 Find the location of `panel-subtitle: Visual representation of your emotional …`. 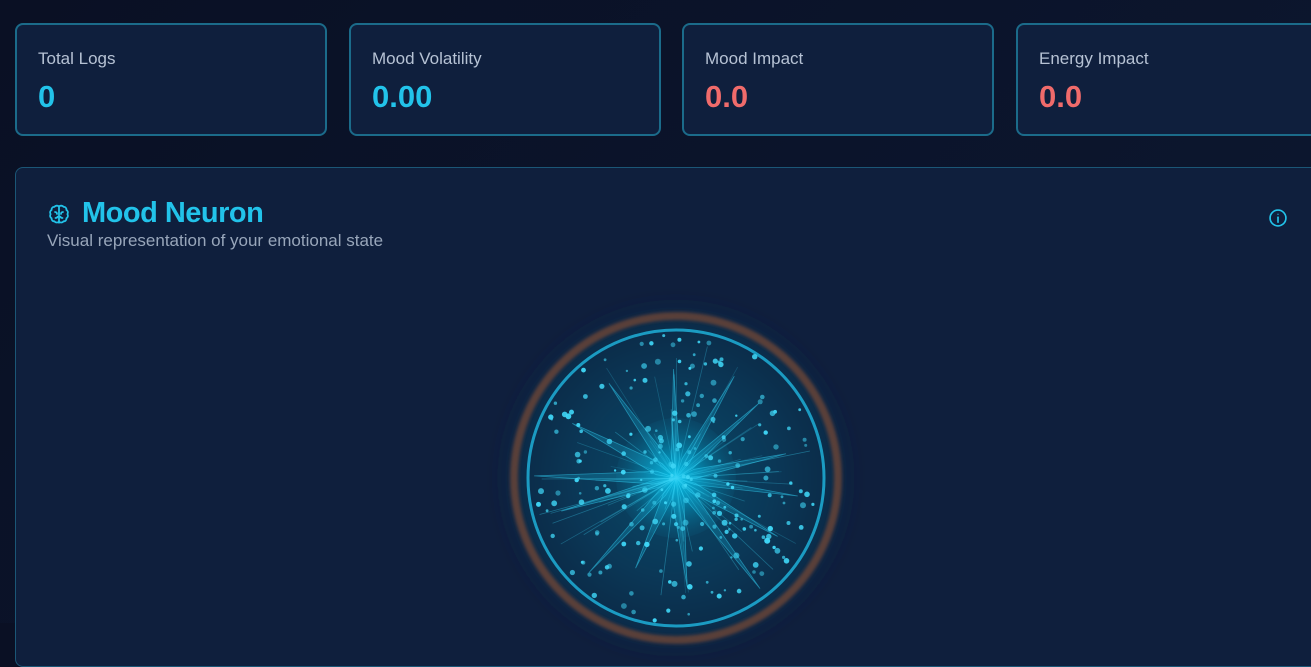

panel-subtitle: Visual representation of your emotional … is located at coordinates (215, 241).